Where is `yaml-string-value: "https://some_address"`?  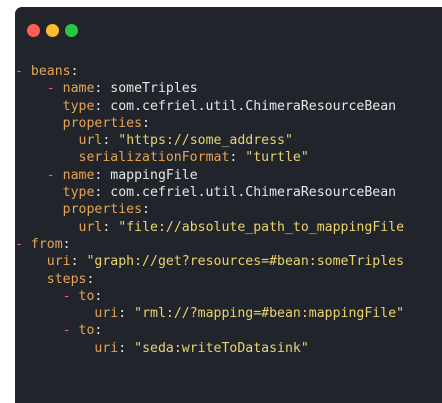
yaml-string-value: "https://some_address" is located at coordinates (205, 141).